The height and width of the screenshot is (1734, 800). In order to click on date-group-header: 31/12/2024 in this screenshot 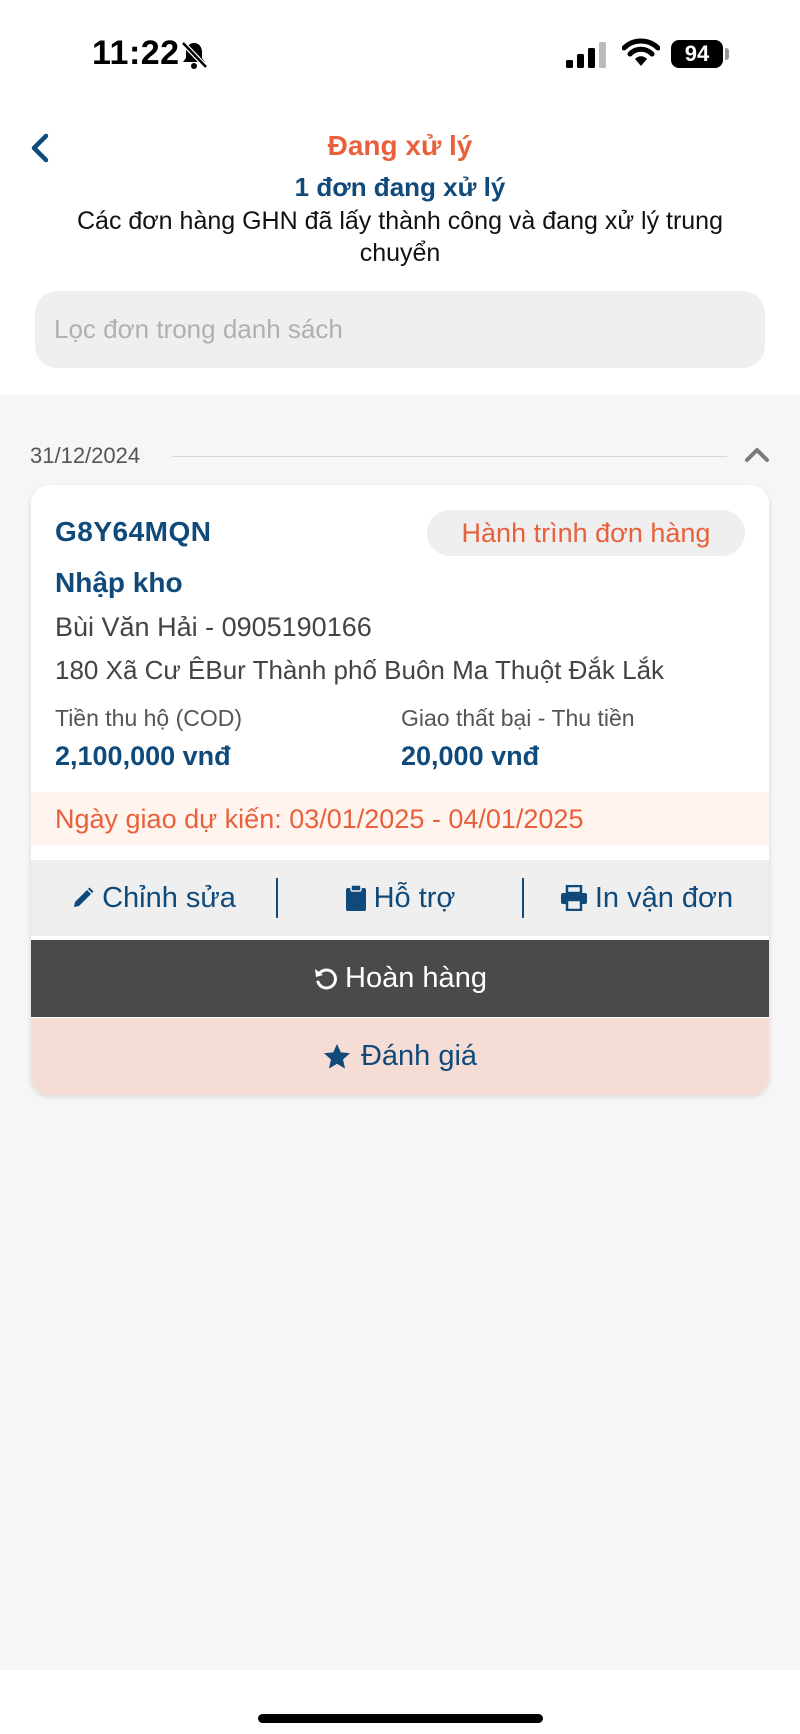, I will do `click(402, 456)`.